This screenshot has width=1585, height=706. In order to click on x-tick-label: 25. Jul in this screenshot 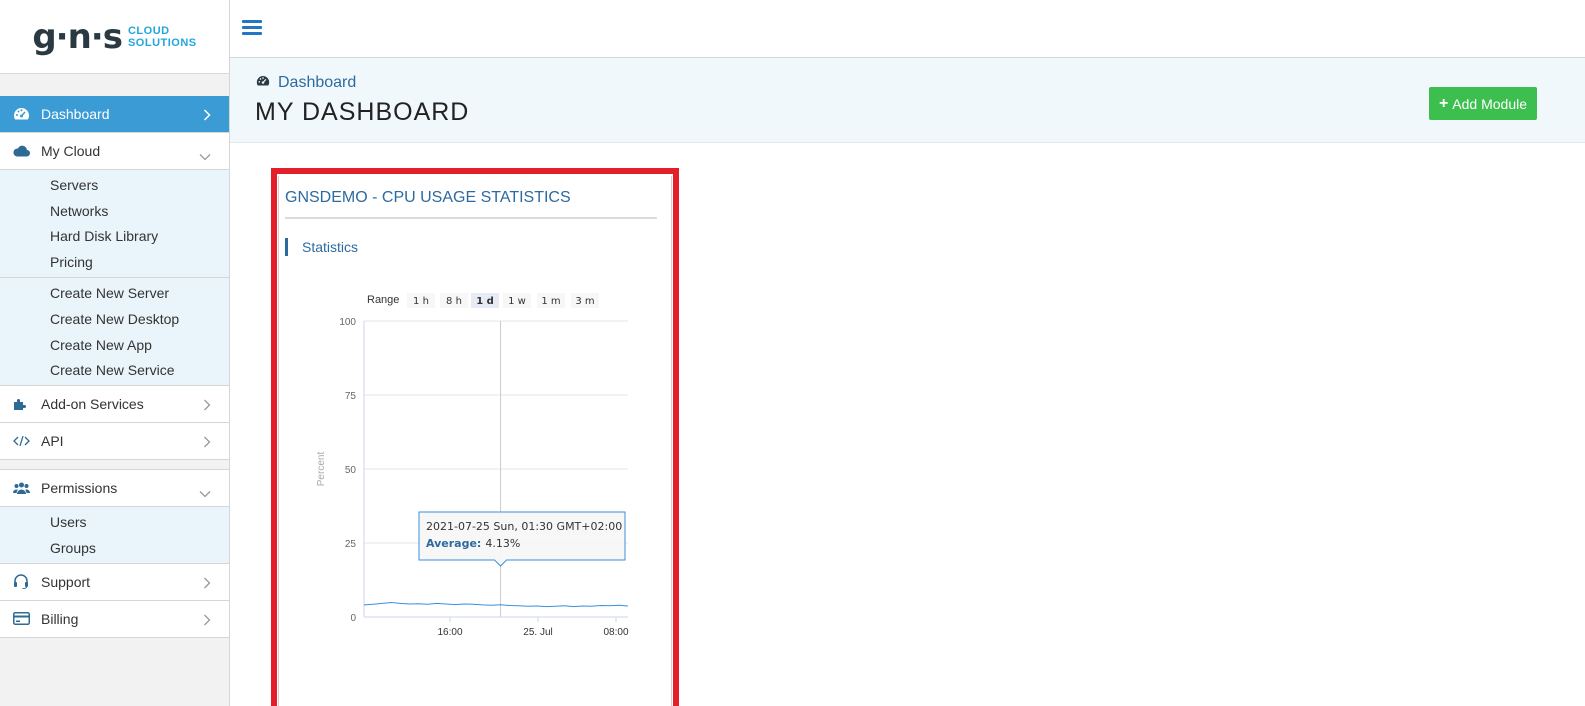, I will do `click(537, 632)`.